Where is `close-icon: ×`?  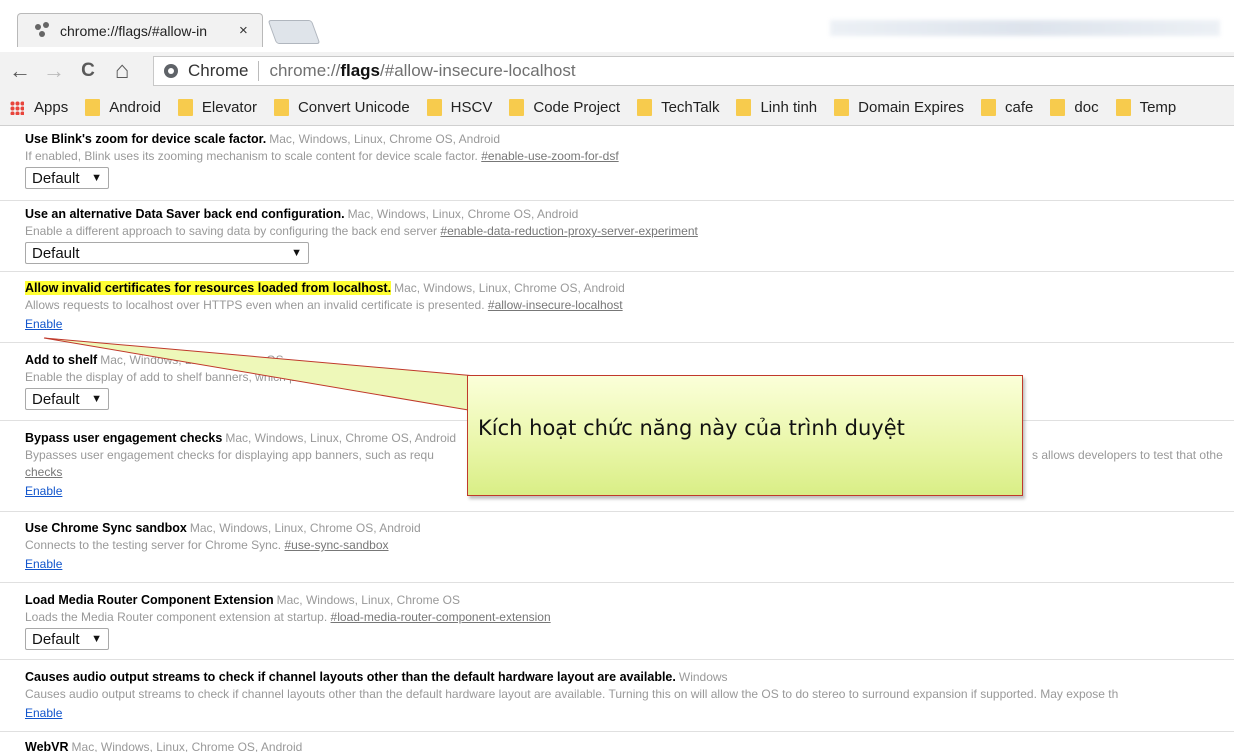 close-icon: × is located at coordinates (243, 30).